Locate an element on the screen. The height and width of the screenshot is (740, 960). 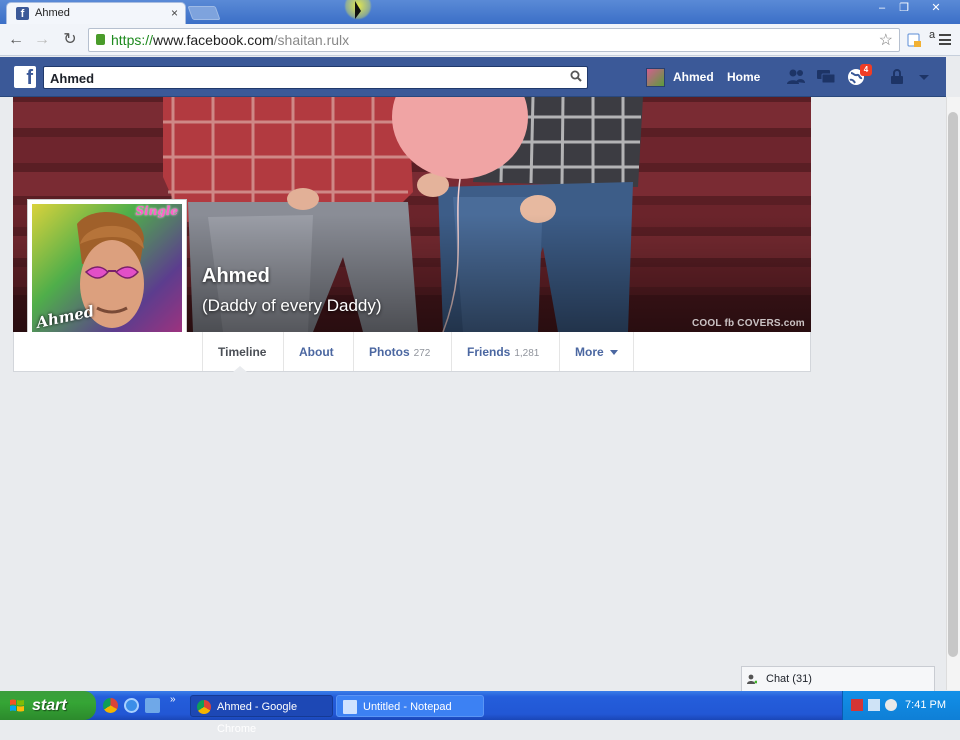
tab-about: About is located at coordinates (316, 351).